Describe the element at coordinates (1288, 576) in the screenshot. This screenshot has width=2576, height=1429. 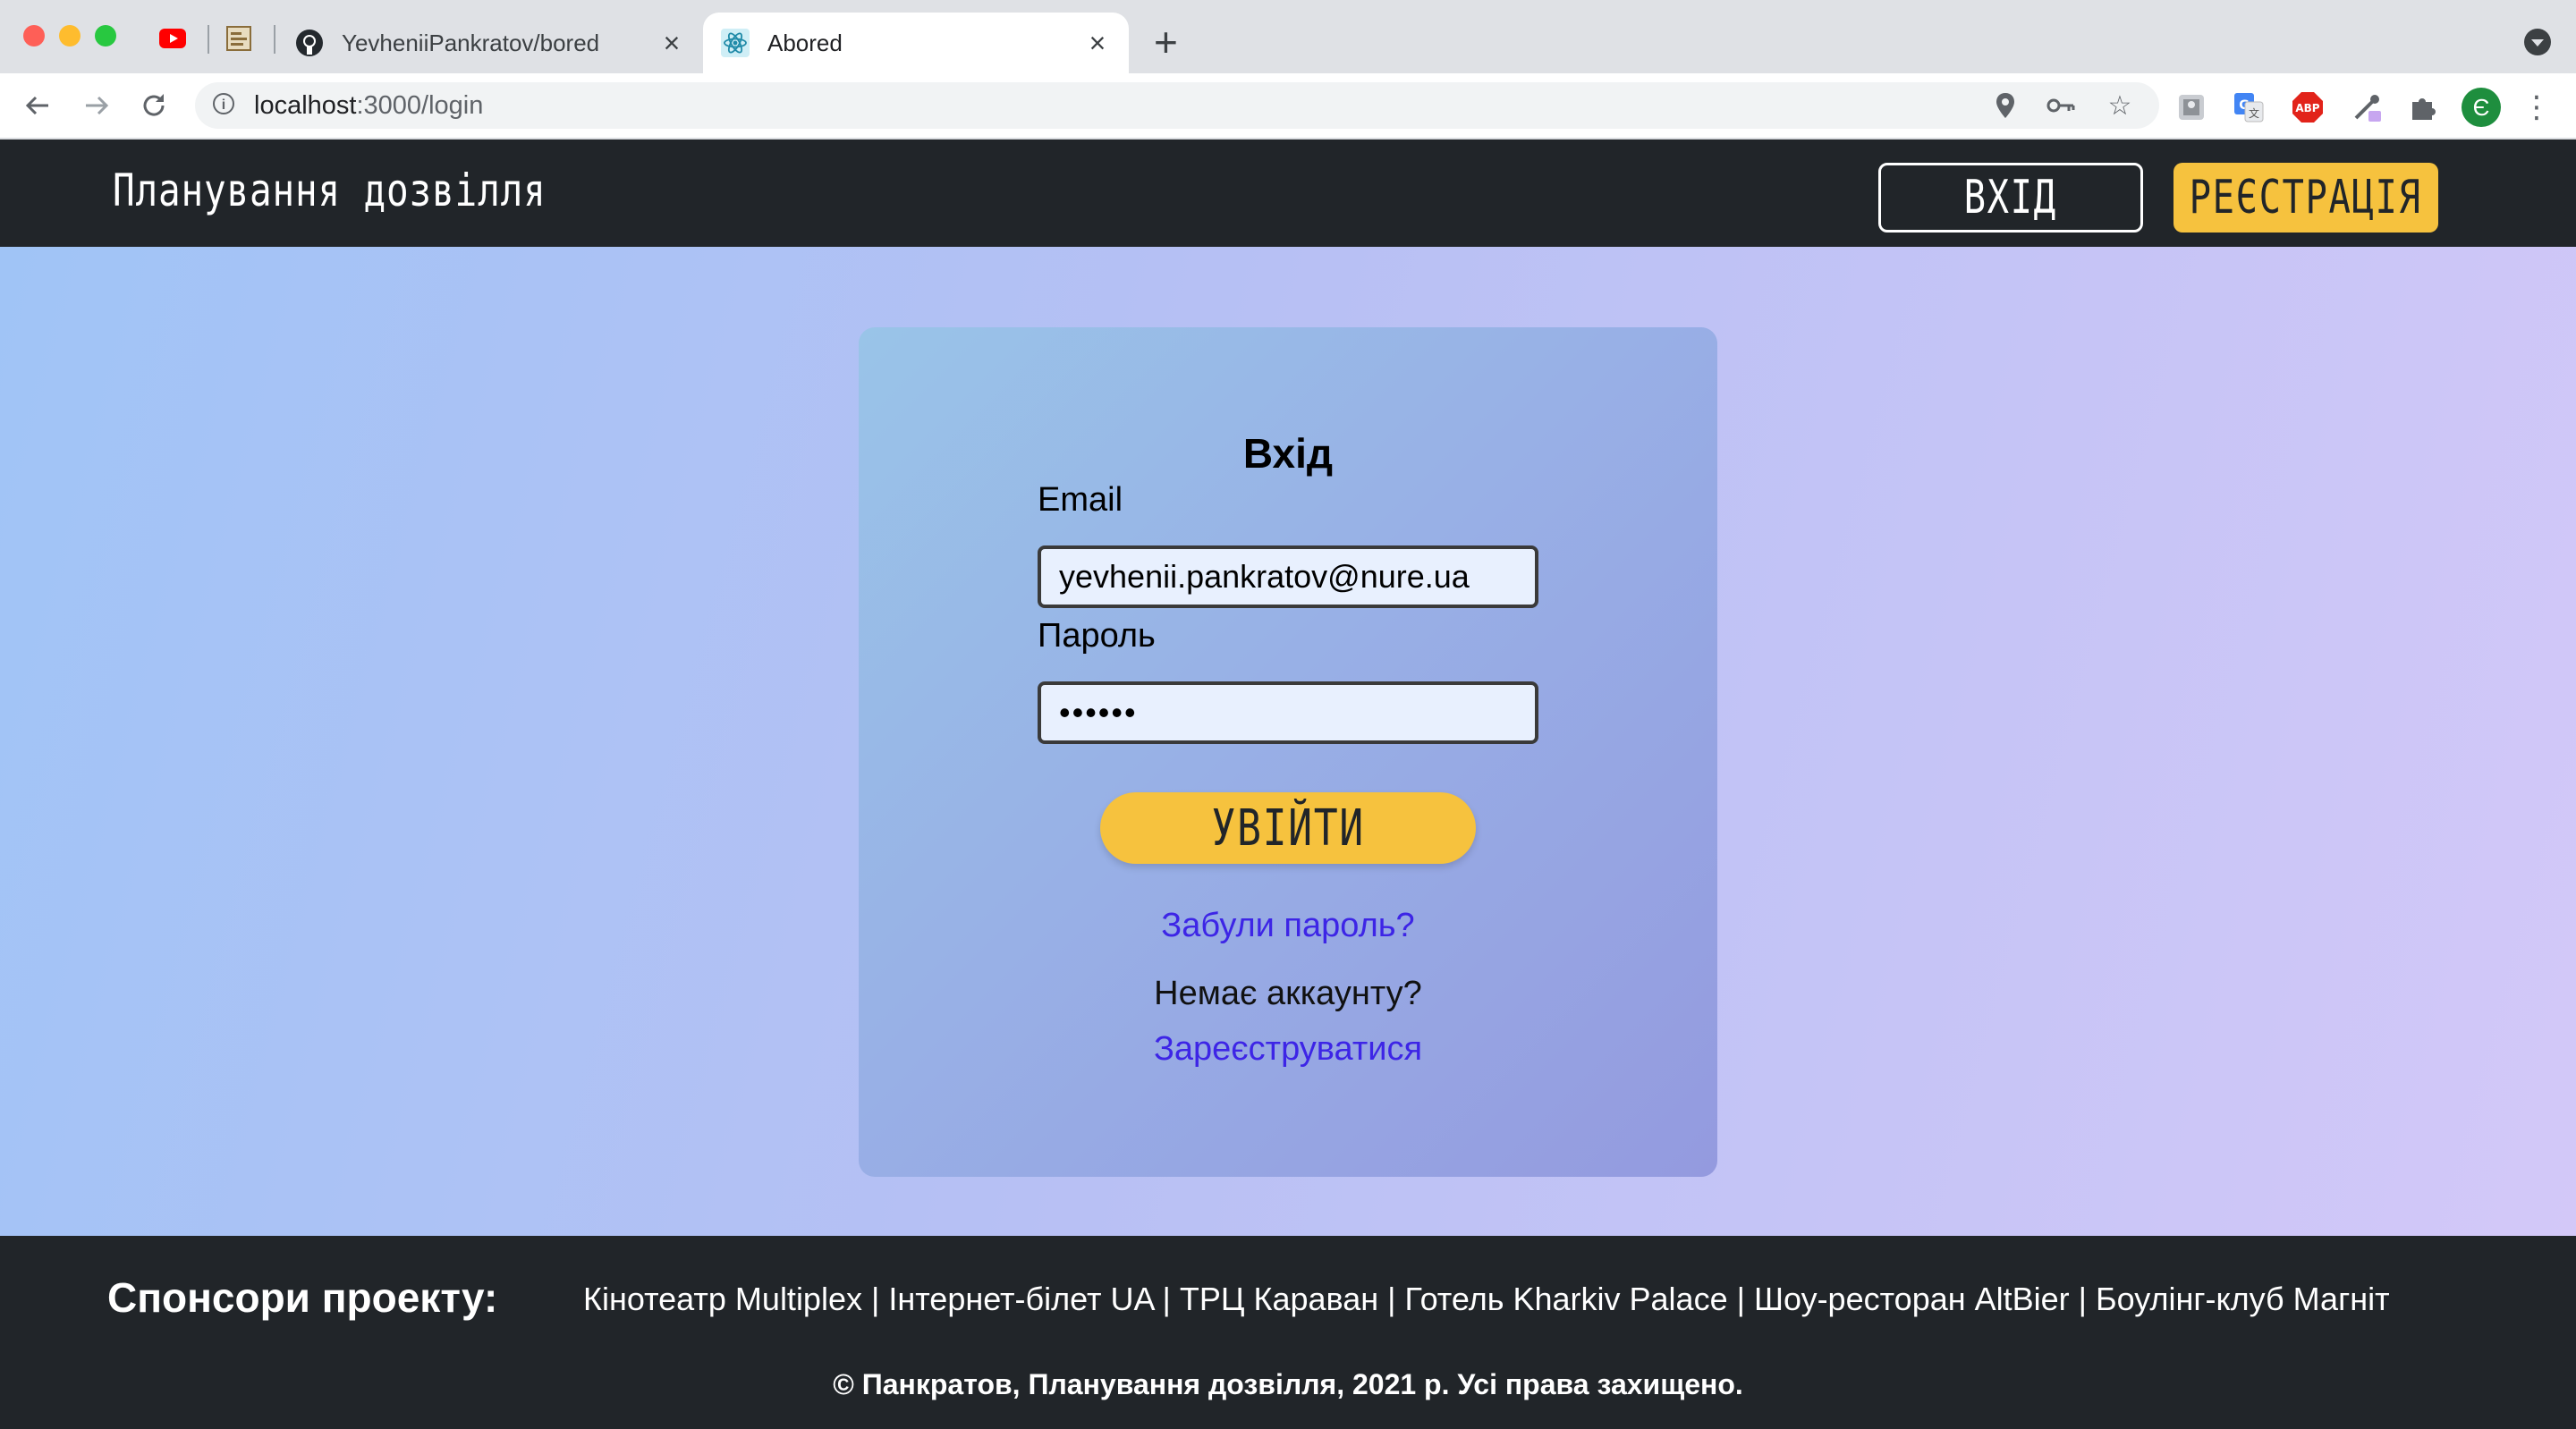
I see `email-field: yevhenii.pankratov@nure.ua` at that location.